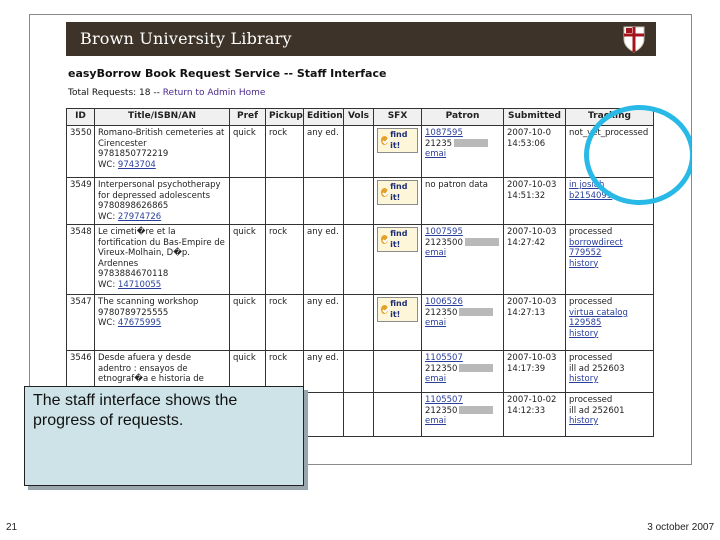 Image resolution: width=720 pixels, height=540 pixels. I want to click on col-header-sfx: SFX, so click(397, 117).